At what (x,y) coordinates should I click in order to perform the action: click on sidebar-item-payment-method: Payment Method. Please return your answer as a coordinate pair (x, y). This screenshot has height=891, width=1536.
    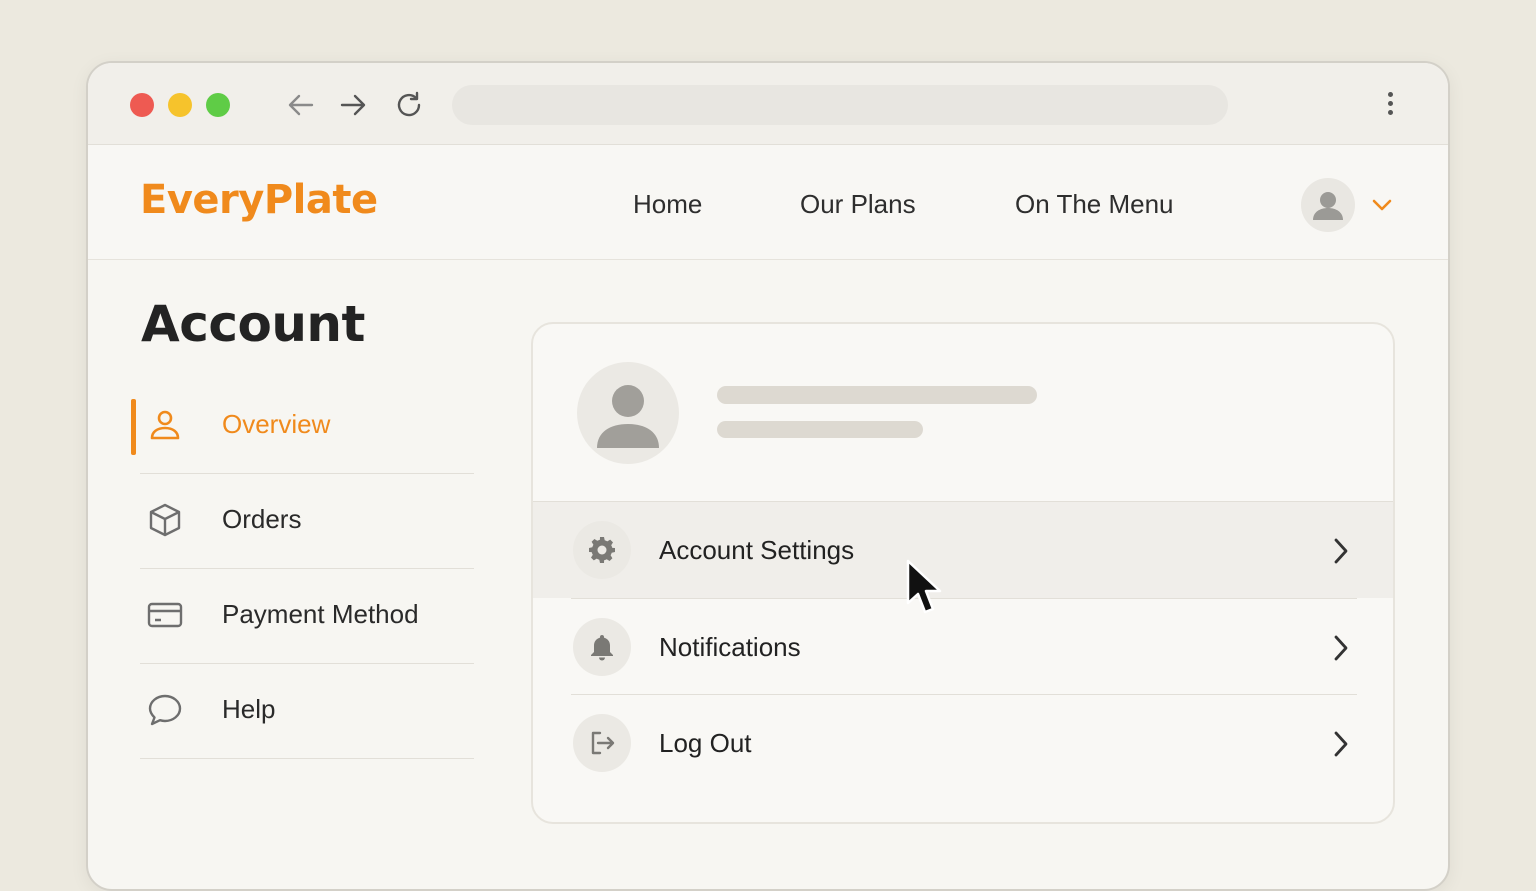
    Looking at the image, I should click on (307, 616).